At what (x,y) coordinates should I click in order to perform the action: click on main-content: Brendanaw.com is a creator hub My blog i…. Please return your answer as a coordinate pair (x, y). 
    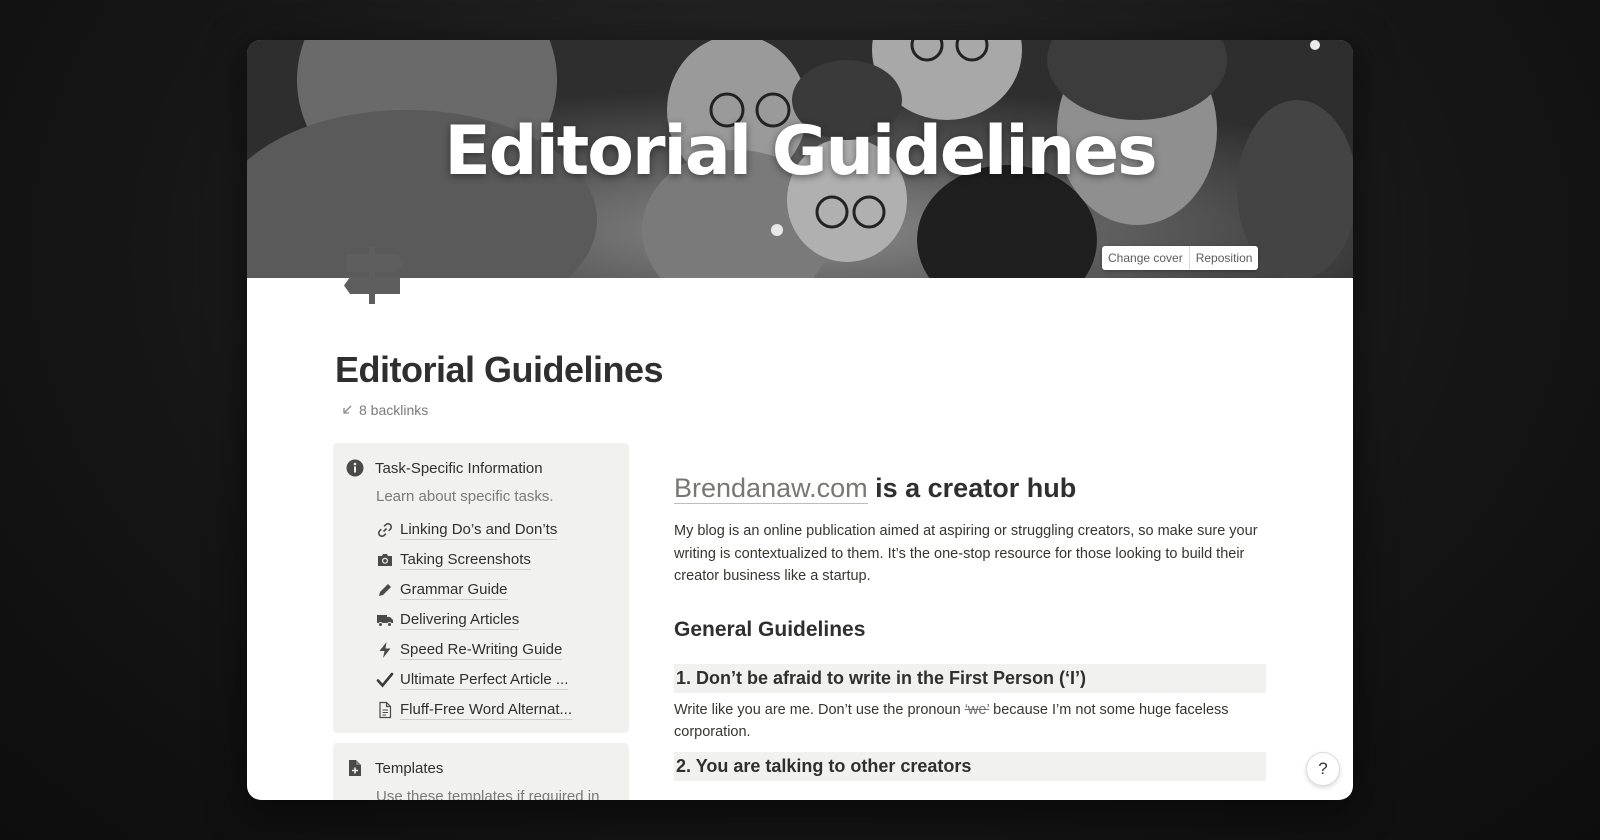
    Looking at the image, I should click on (970, 624).